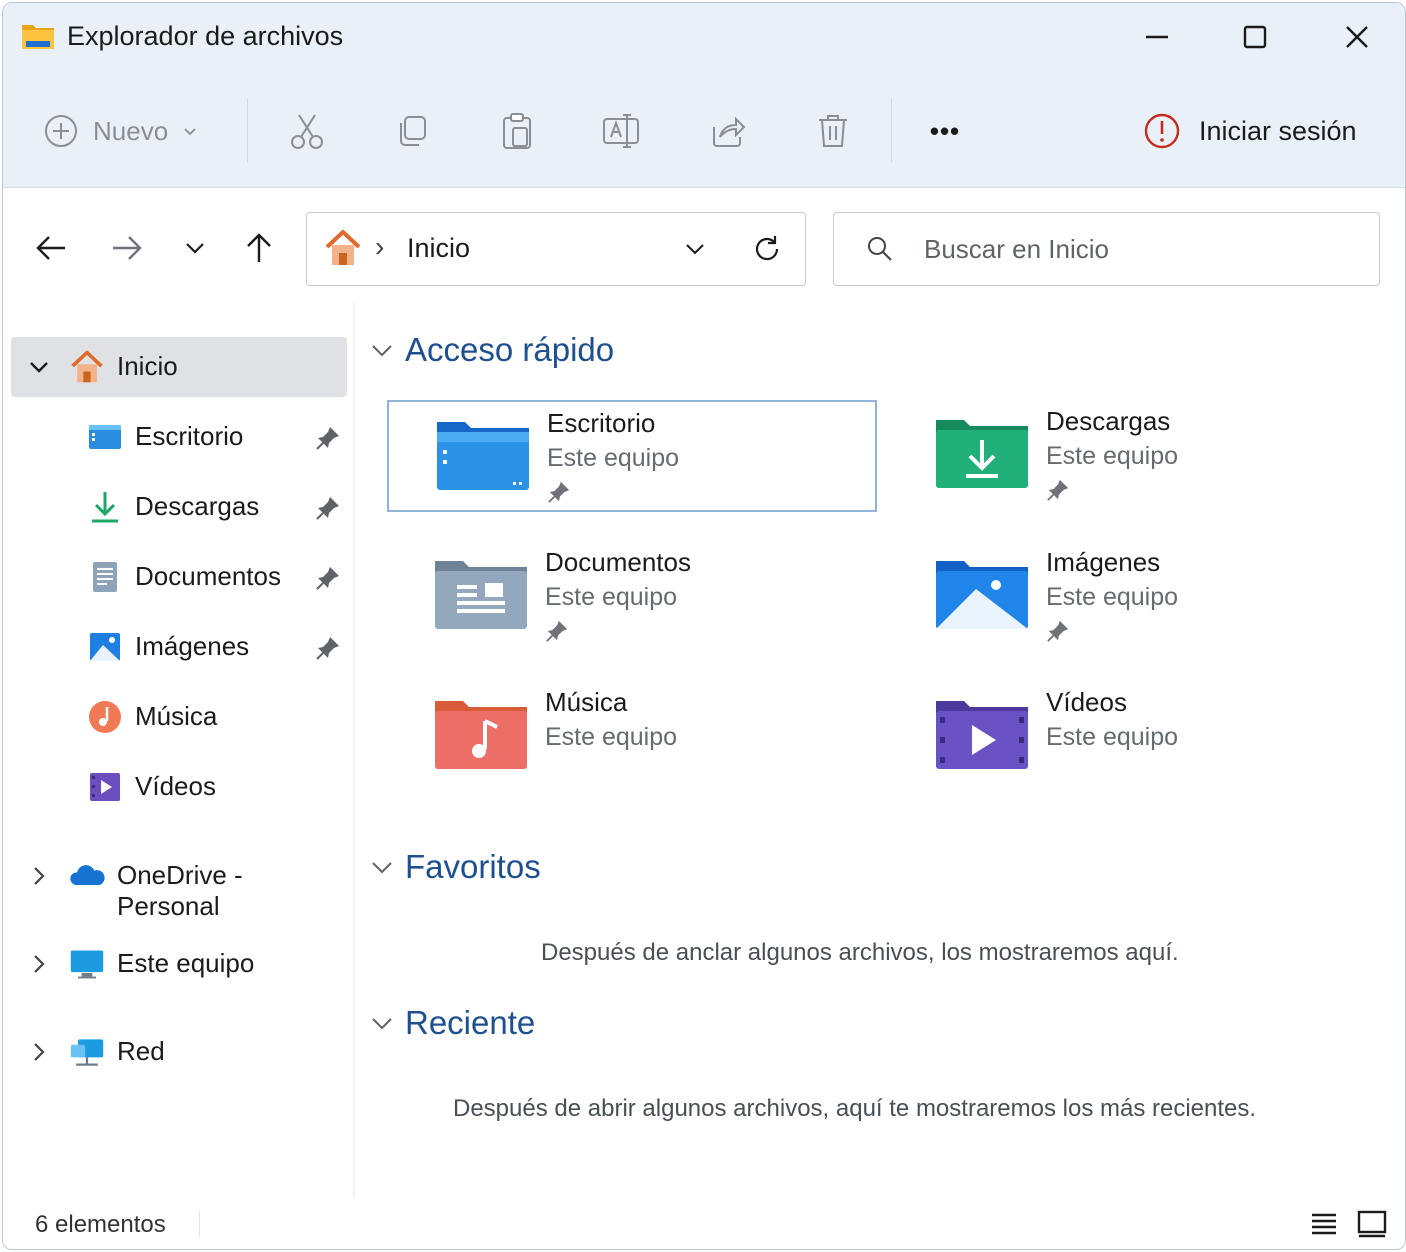  Describe the element at coordinates (1324, 1224) in the screenshot. I see `details-view-button` at that location.